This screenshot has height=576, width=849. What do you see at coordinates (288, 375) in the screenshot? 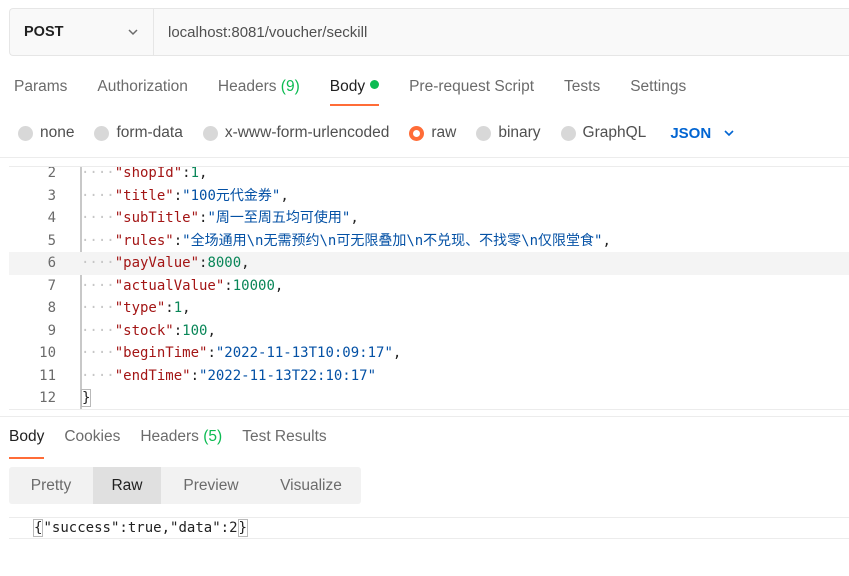
I see `json-value: "2022-11-13T22:10:17"` at bounding box center [288, 375].